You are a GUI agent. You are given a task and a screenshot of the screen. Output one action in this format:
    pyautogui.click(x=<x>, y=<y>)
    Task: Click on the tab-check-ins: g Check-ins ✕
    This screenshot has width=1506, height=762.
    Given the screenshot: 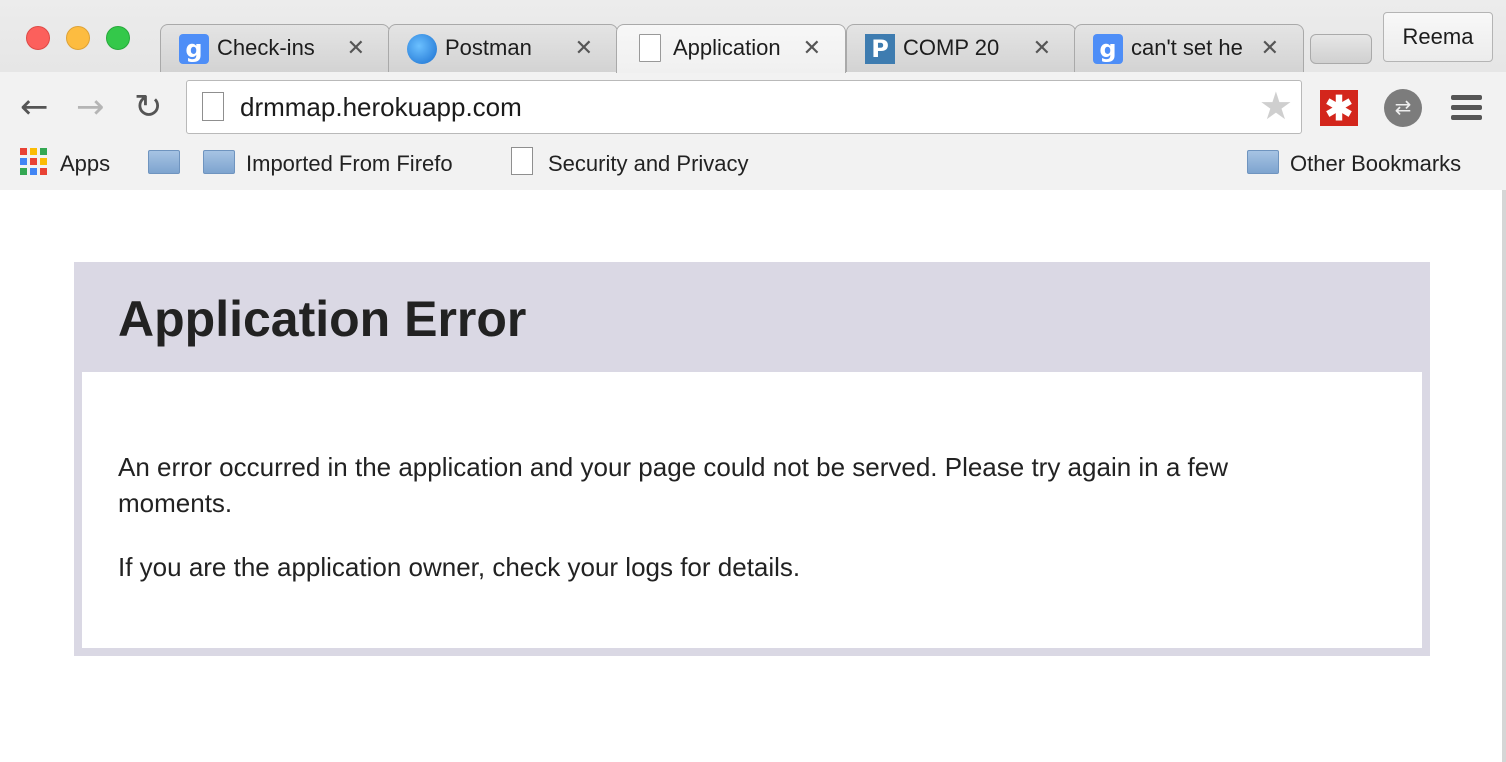 What is the action you would take?
    pyautogui.click(x=275, y=48)
    